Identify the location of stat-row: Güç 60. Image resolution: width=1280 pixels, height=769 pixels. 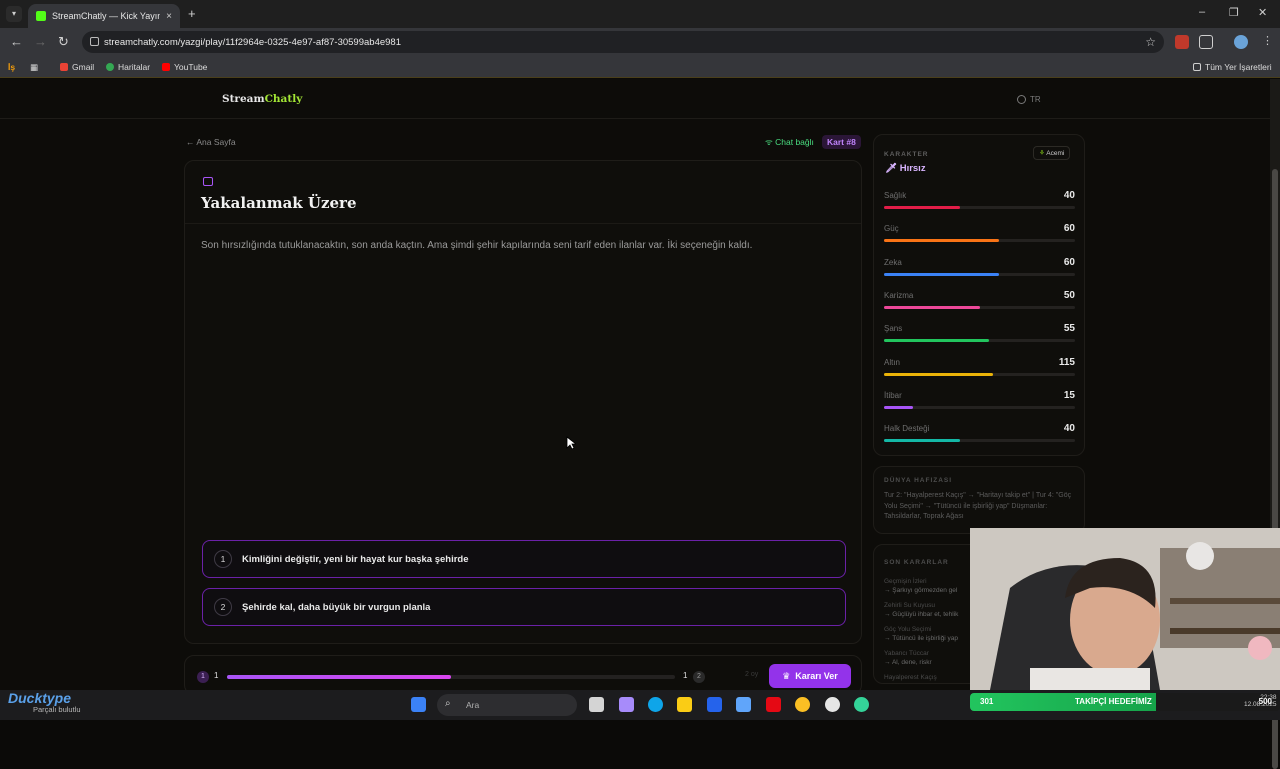
(979, 234).